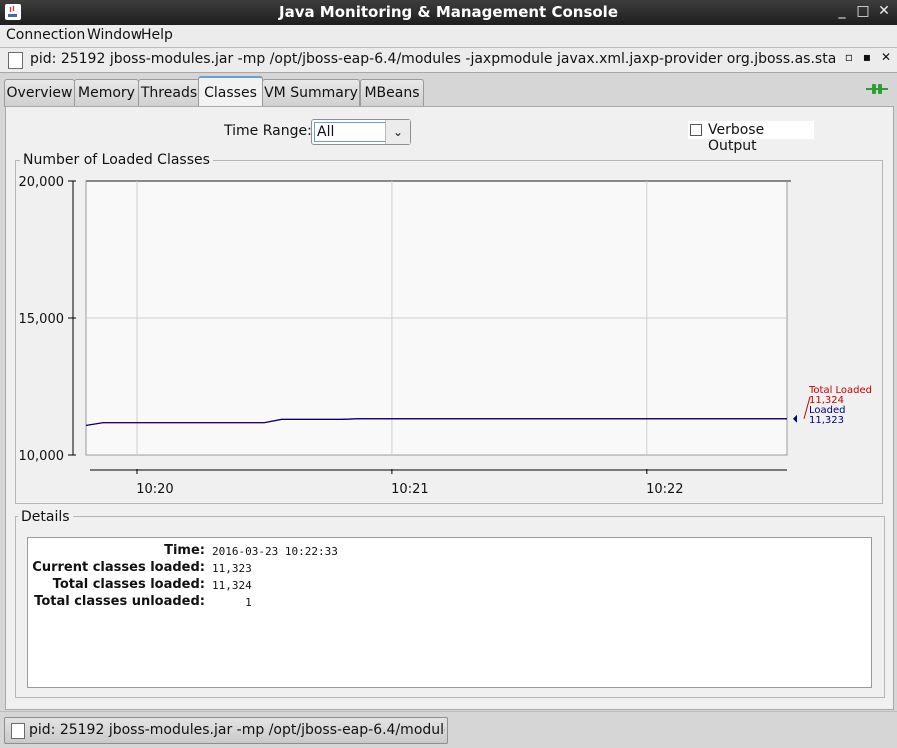 Image resolution: width=897 pixels, height=748 pixels. What do you see at coordinates (118, 567) in the screenshot?
I see `detail-label: Current classes loaded:` at bounding box center [118, 567].